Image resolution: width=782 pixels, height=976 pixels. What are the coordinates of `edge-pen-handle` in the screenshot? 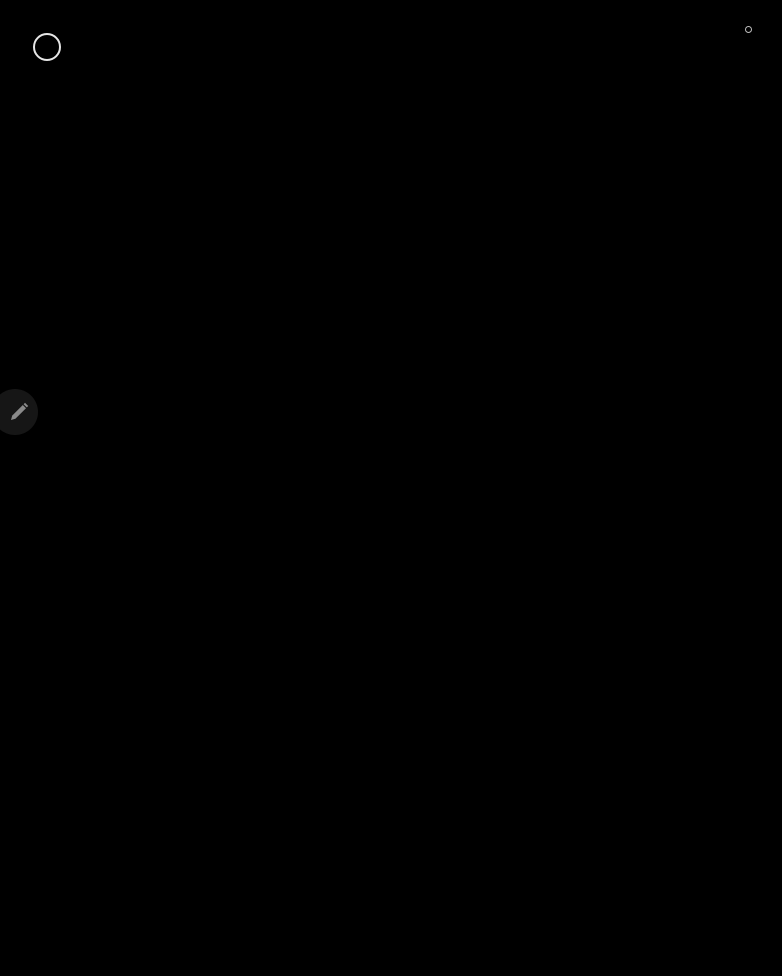 It's located at (19, 412).